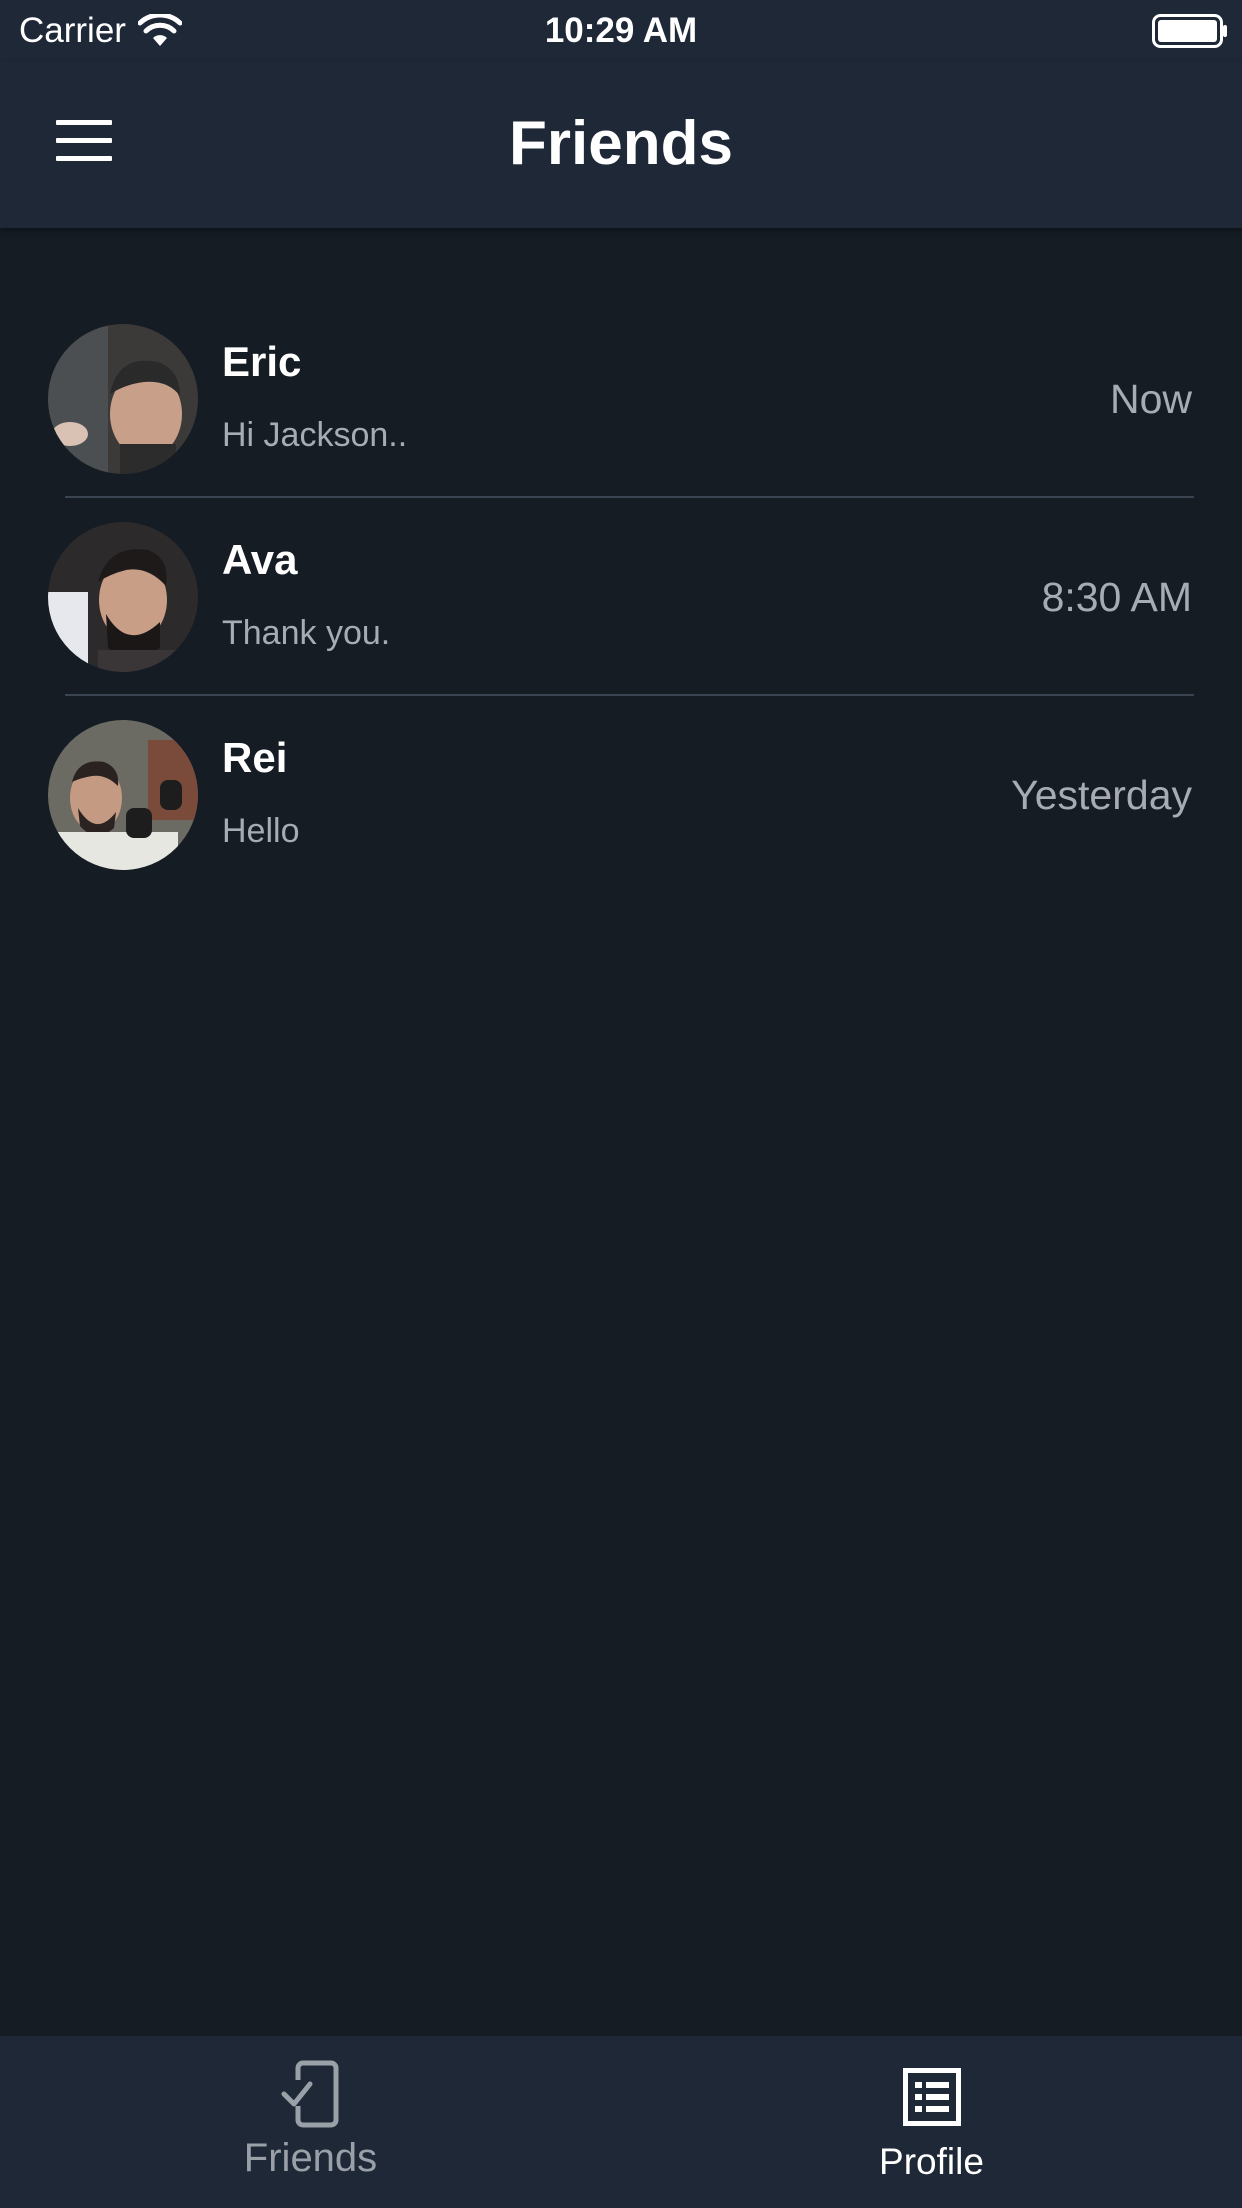 Image resolution: width=1242 pixels, height=2208 pixels. Describe the element at coordinates (1189, 31) in the screenshot. I see `battery-icon` at that location.